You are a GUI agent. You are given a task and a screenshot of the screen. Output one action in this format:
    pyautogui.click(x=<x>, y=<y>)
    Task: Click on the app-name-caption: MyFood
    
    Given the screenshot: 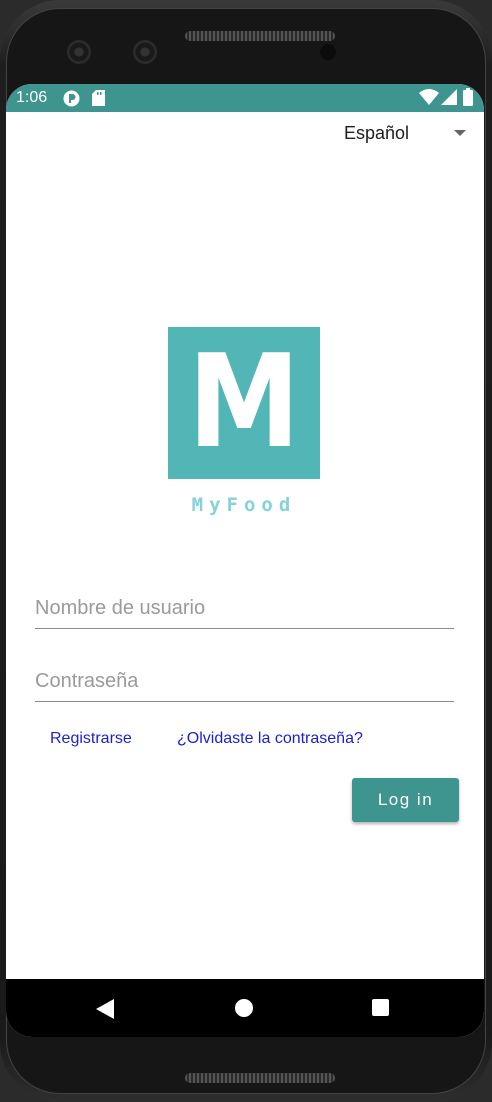 What is the action you would take?
    pyautogui.click(x=244, y=505)
    